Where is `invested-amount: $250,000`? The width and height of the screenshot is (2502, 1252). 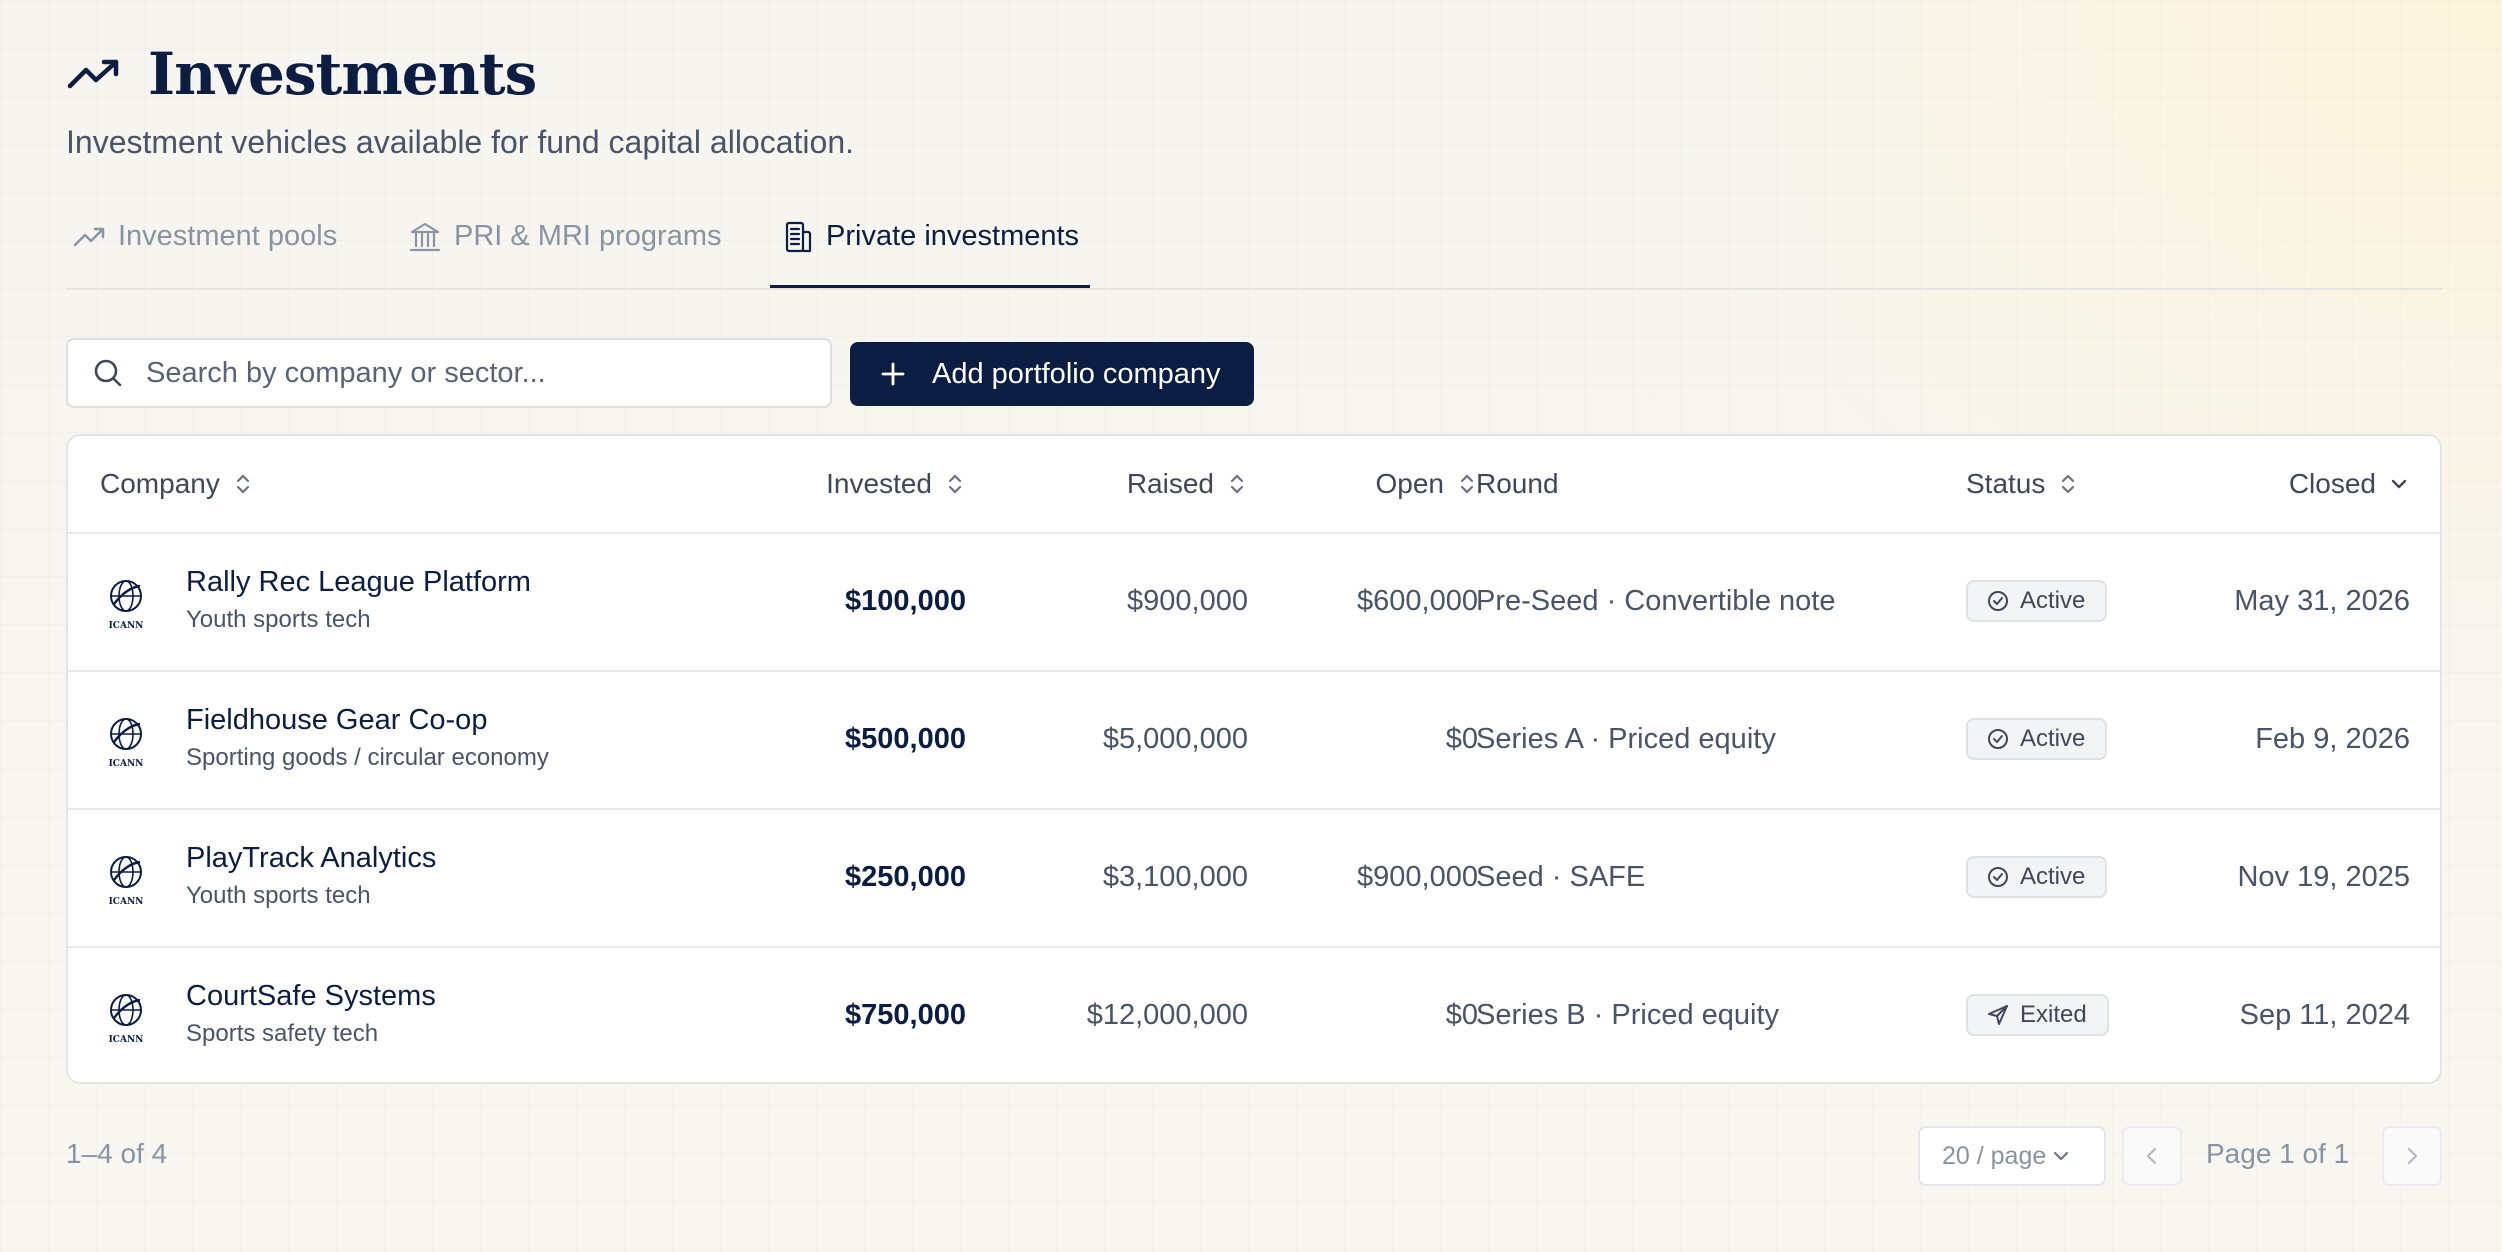
invested-amount: $250,000 is located at coordinates (905, 876).